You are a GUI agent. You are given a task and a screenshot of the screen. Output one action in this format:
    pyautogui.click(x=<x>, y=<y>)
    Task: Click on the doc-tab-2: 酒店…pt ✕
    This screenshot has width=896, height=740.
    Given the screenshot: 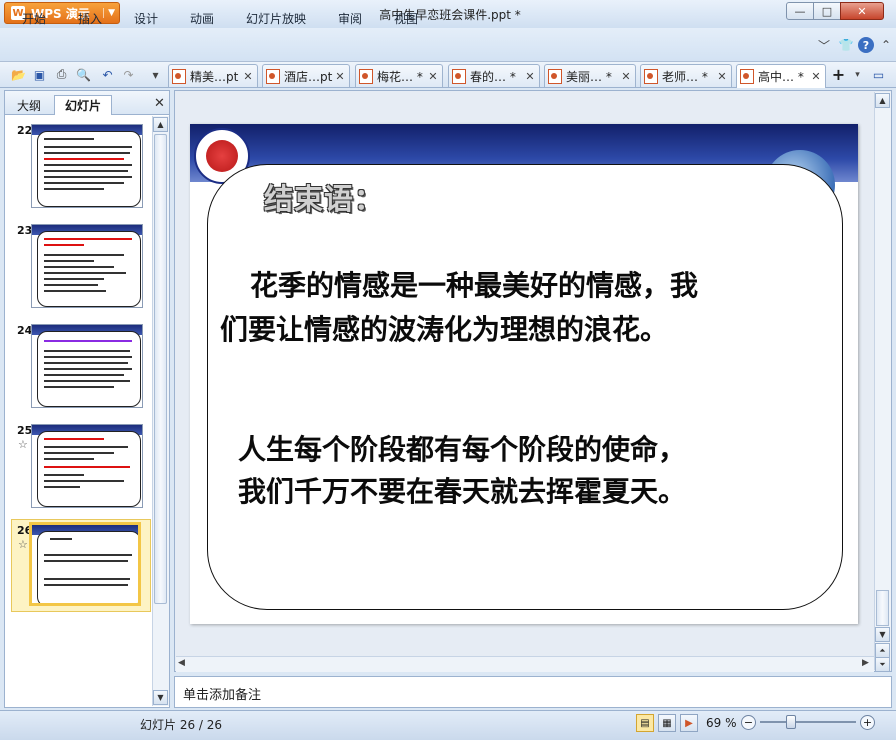 What is the action you would take?
    pyautogui.click(x=306, y=75)
    